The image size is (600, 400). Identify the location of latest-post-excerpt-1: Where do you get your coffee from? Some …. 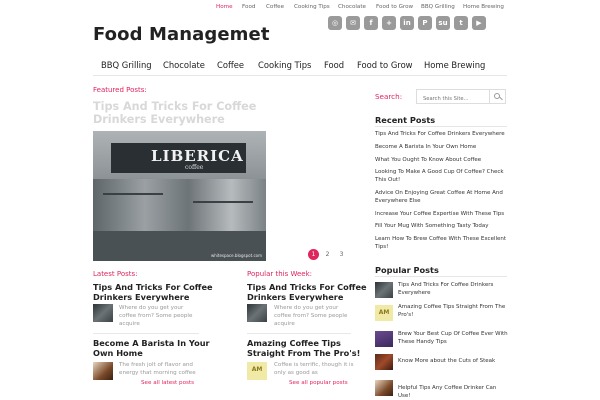
(156, 316).